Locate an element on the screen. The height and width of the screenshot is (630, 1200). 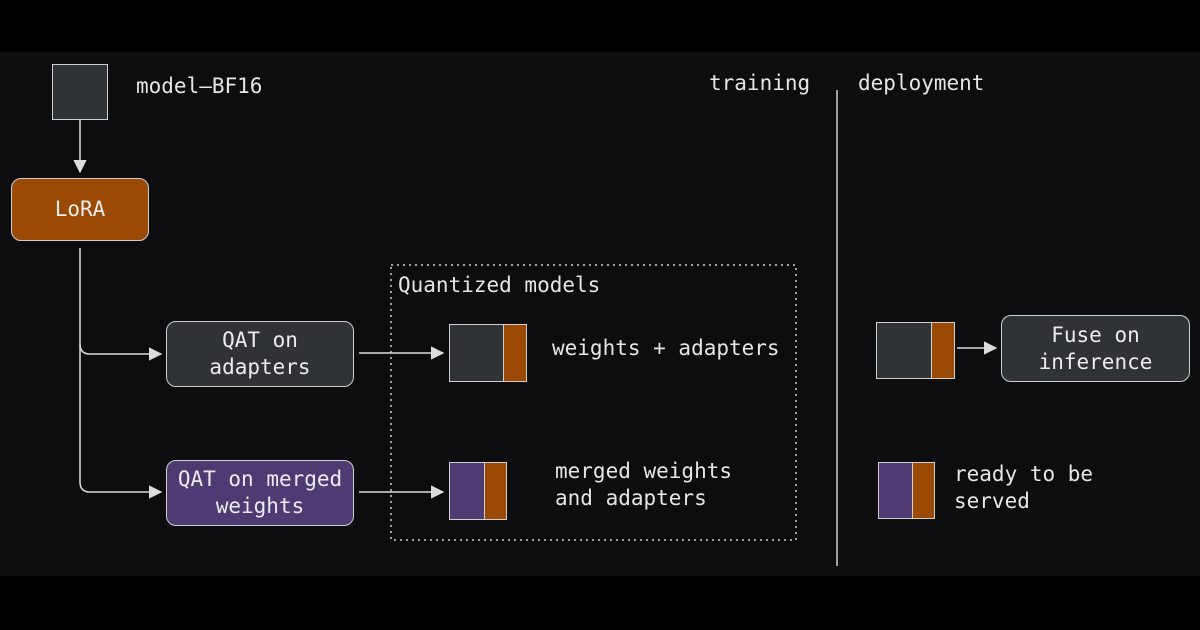
deployment-header: deployment is located at coordinates (921, 83).